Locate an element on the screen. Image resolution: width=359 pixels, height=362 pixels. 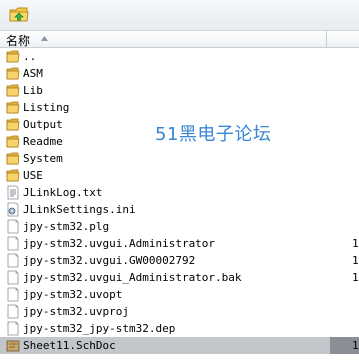
up-folder-icon is located at coordinates (19, 14).